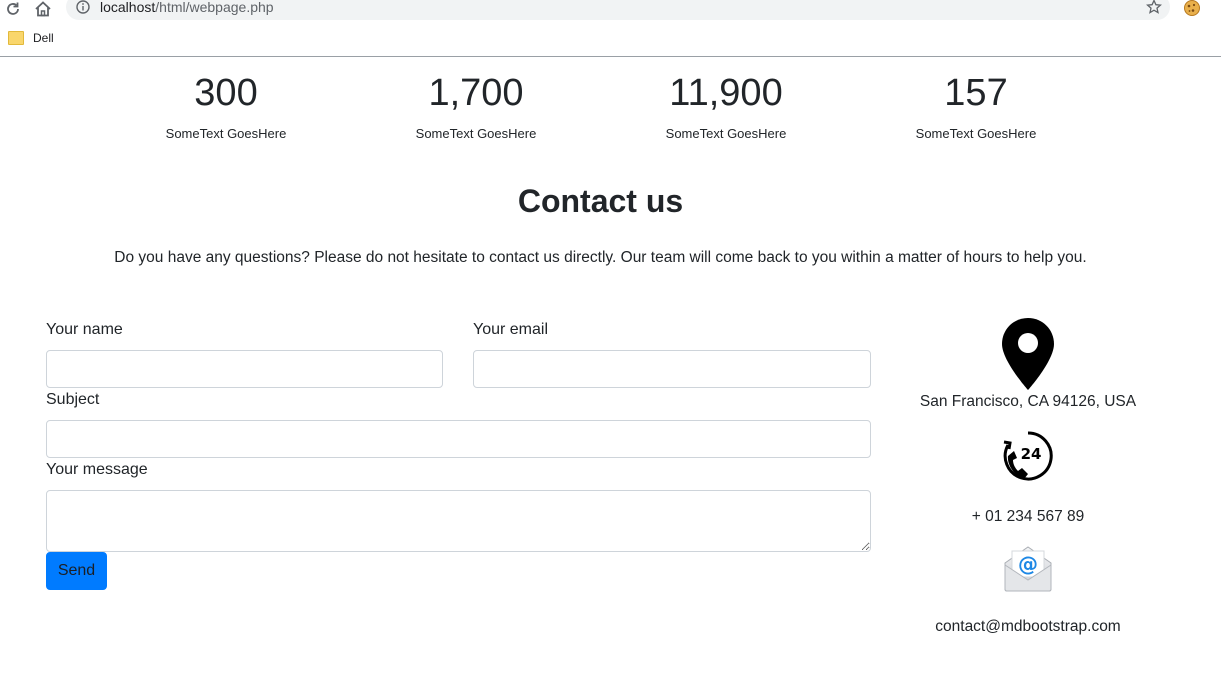 This screenshot has height=678, width=1221. What do you see at coordinates (600, 201) in the screenshot?
I see `contact-title: Contact us` at bounding box center [600, 201].